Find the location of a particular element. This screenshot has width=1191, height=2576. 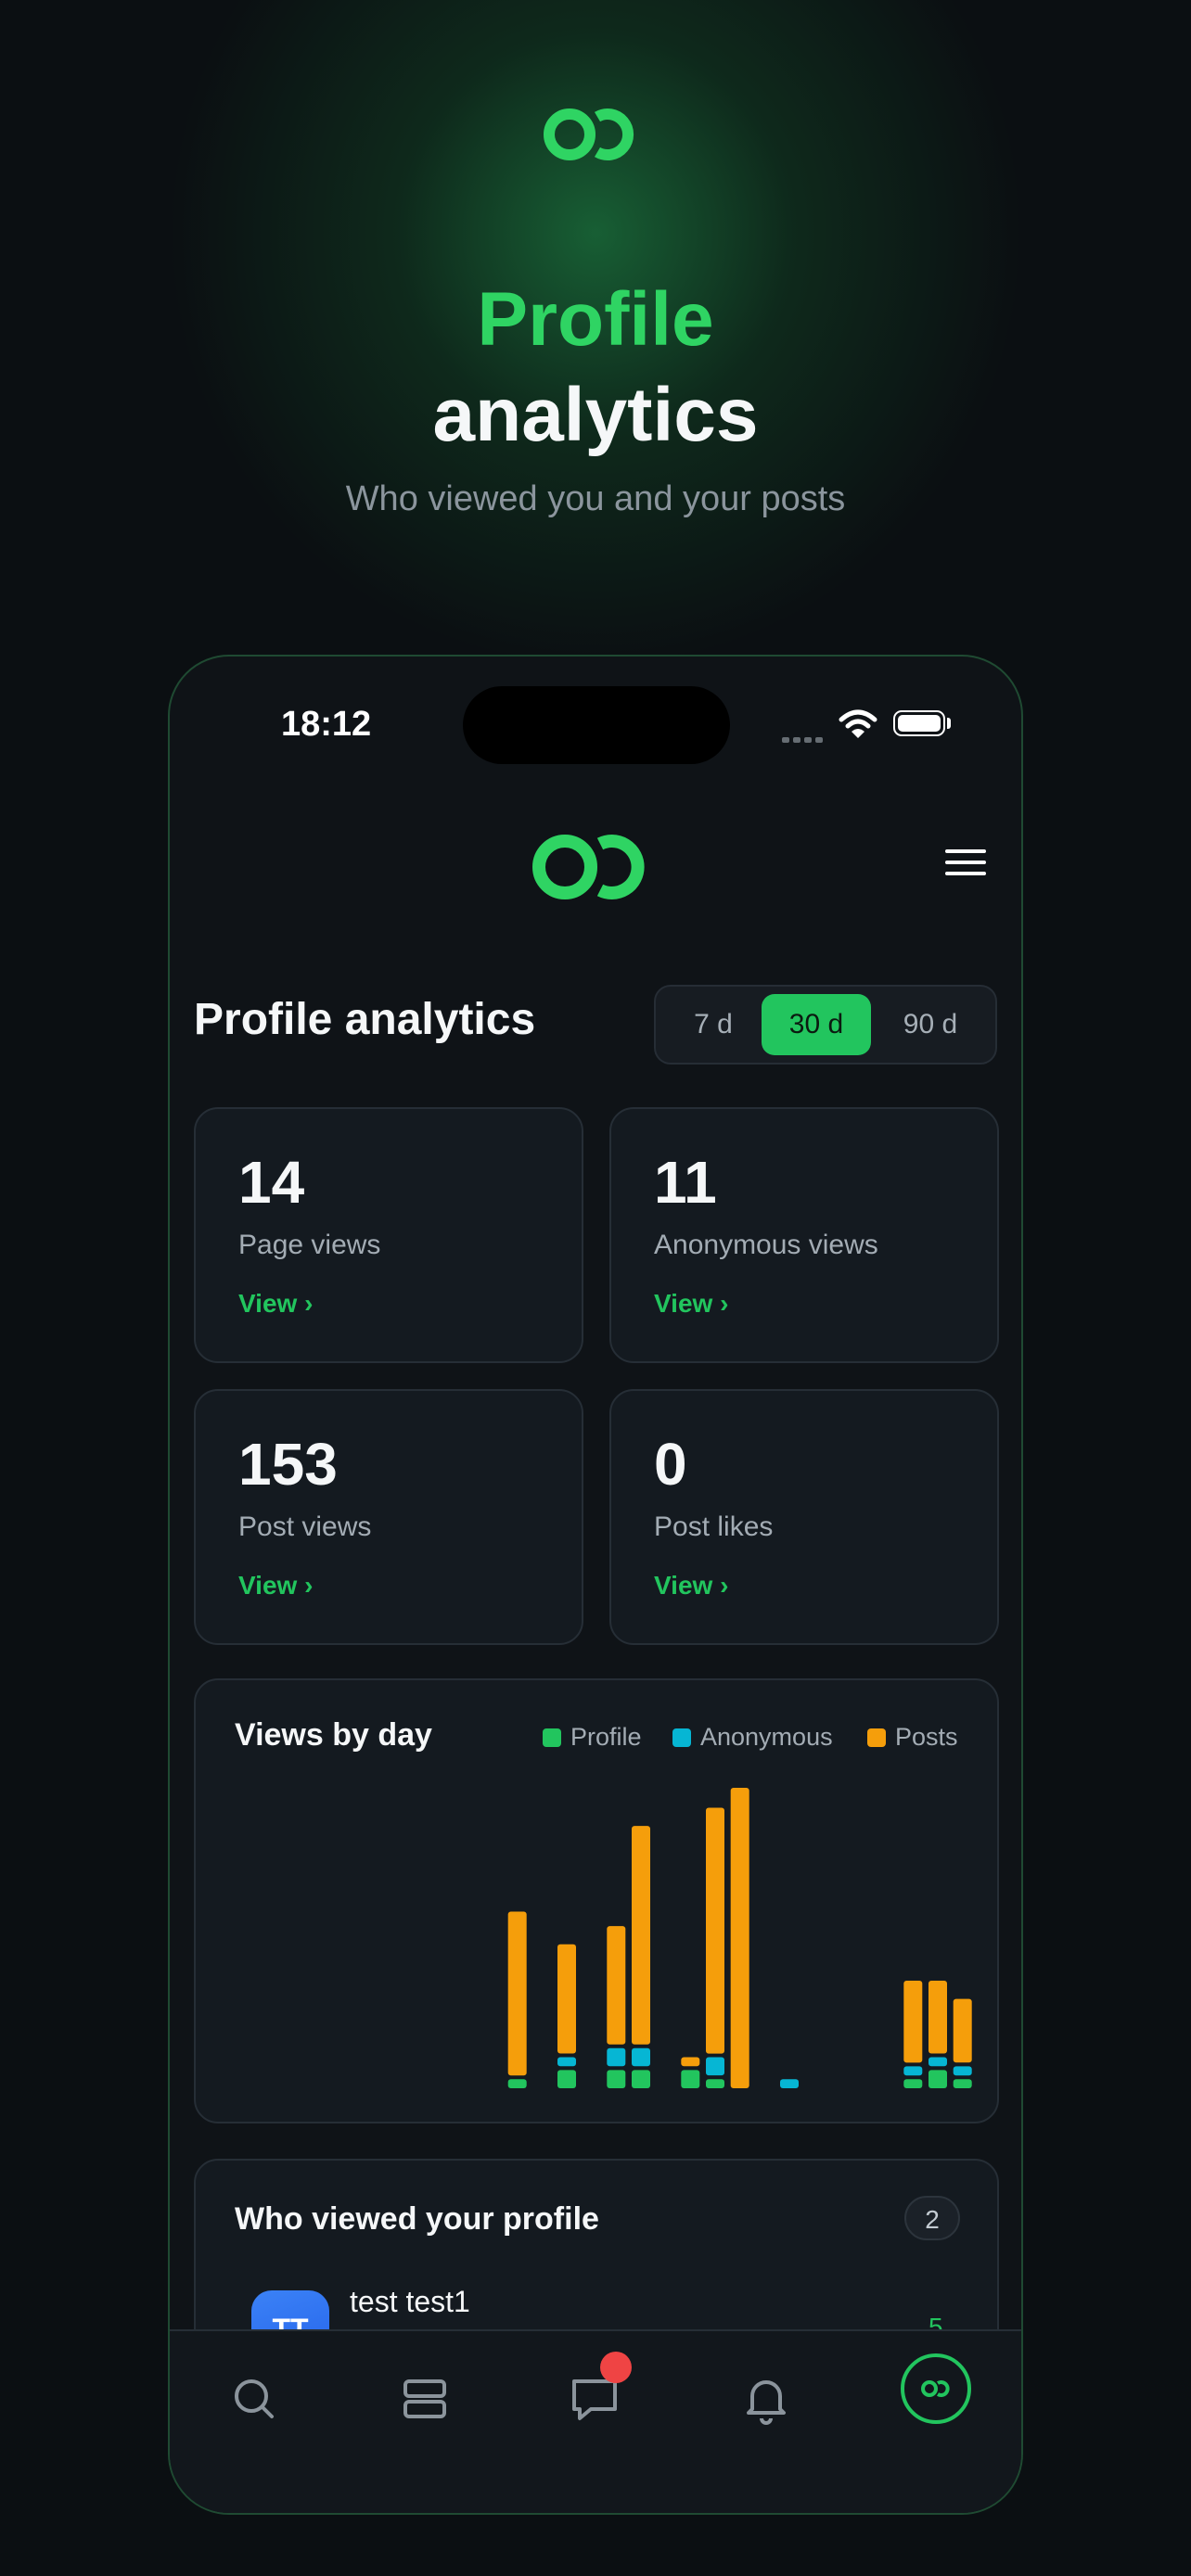

dynamic-island is located at coordinates (597, 725).